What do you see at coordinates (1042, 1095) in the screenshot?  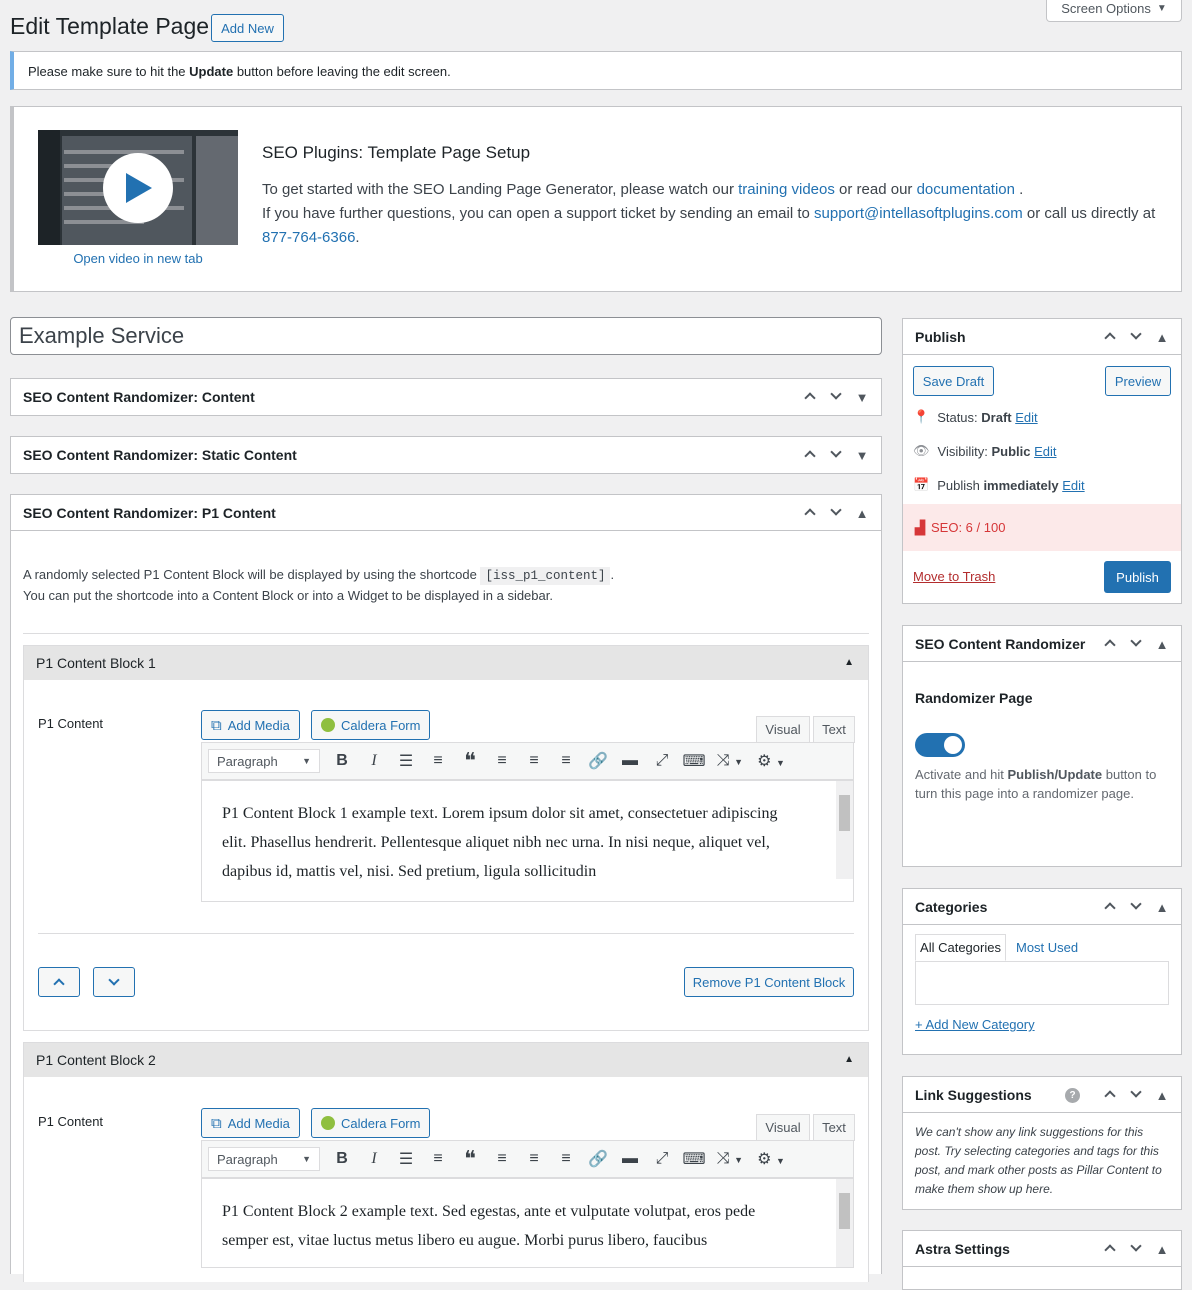 I see `link-suggestions-header: Link Suggestions ? ▲` at bounding box center [1042, 1095].